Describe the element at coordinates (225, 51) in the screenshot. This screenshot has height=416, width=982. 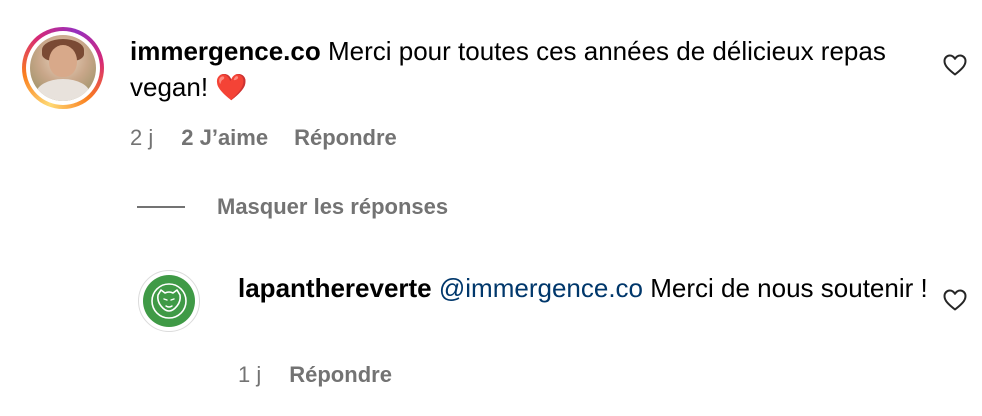
I see `comment-username: immergence.co` at that location.